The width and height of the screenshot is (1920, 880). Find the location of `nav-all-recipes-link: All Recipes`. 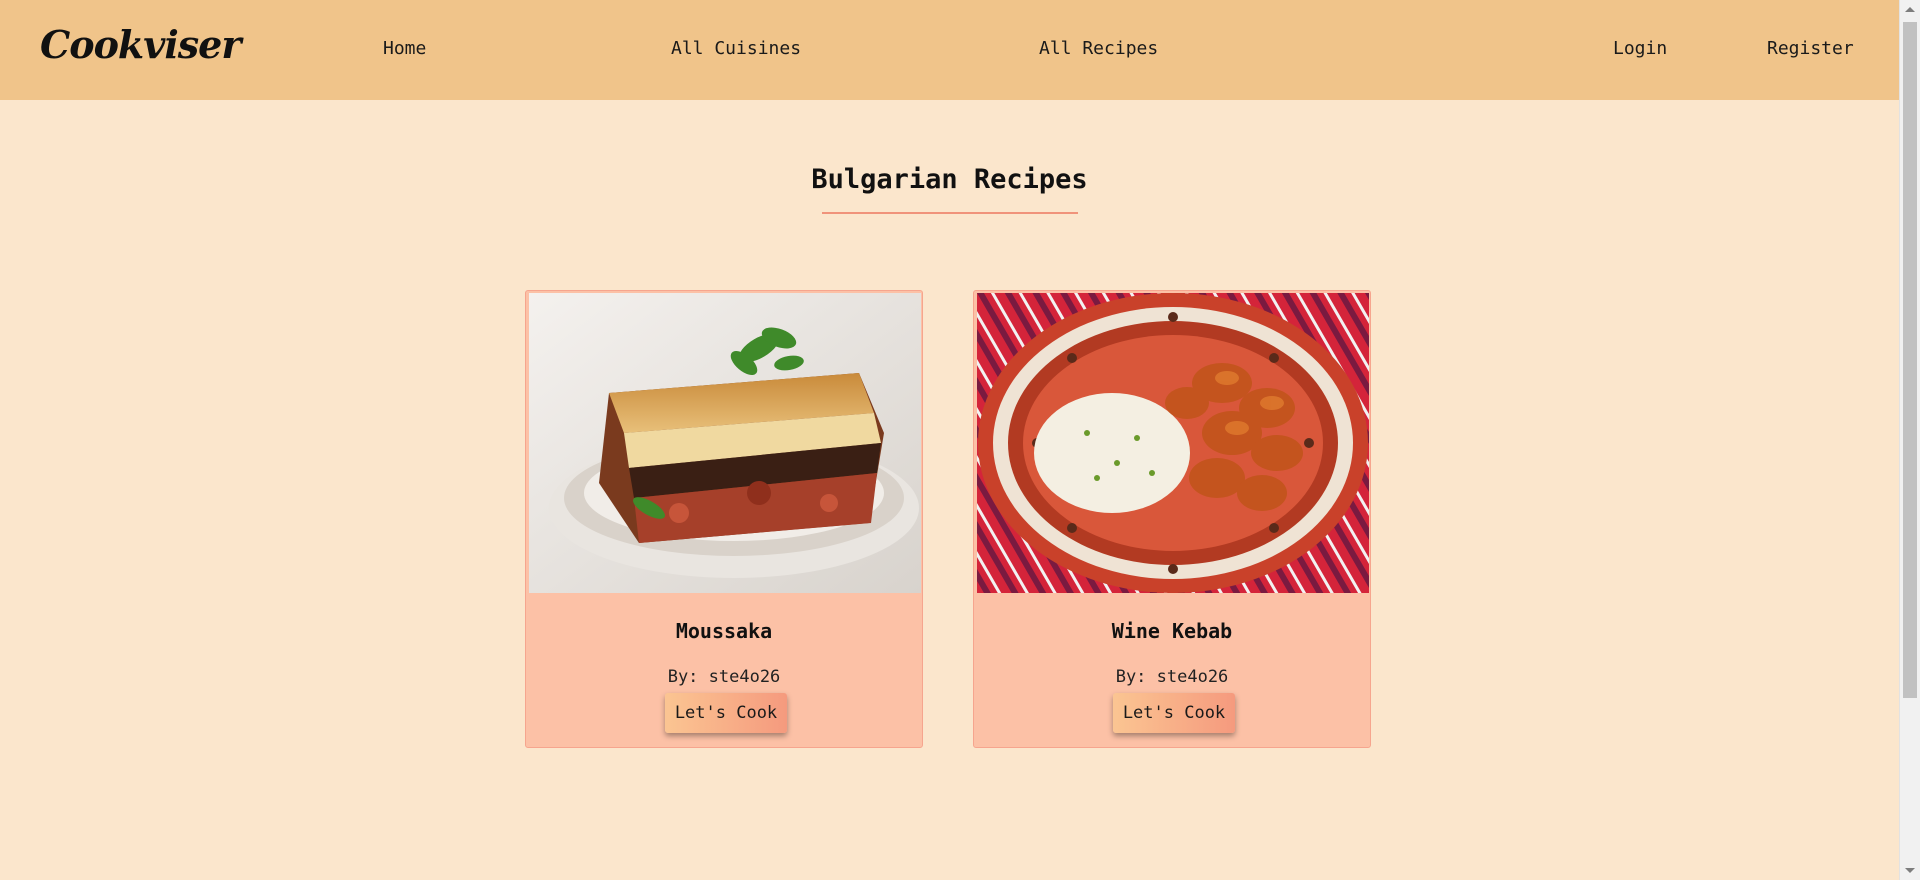

nav-all-recipes-link: All Recipes is located at coordinates (1098, 48).